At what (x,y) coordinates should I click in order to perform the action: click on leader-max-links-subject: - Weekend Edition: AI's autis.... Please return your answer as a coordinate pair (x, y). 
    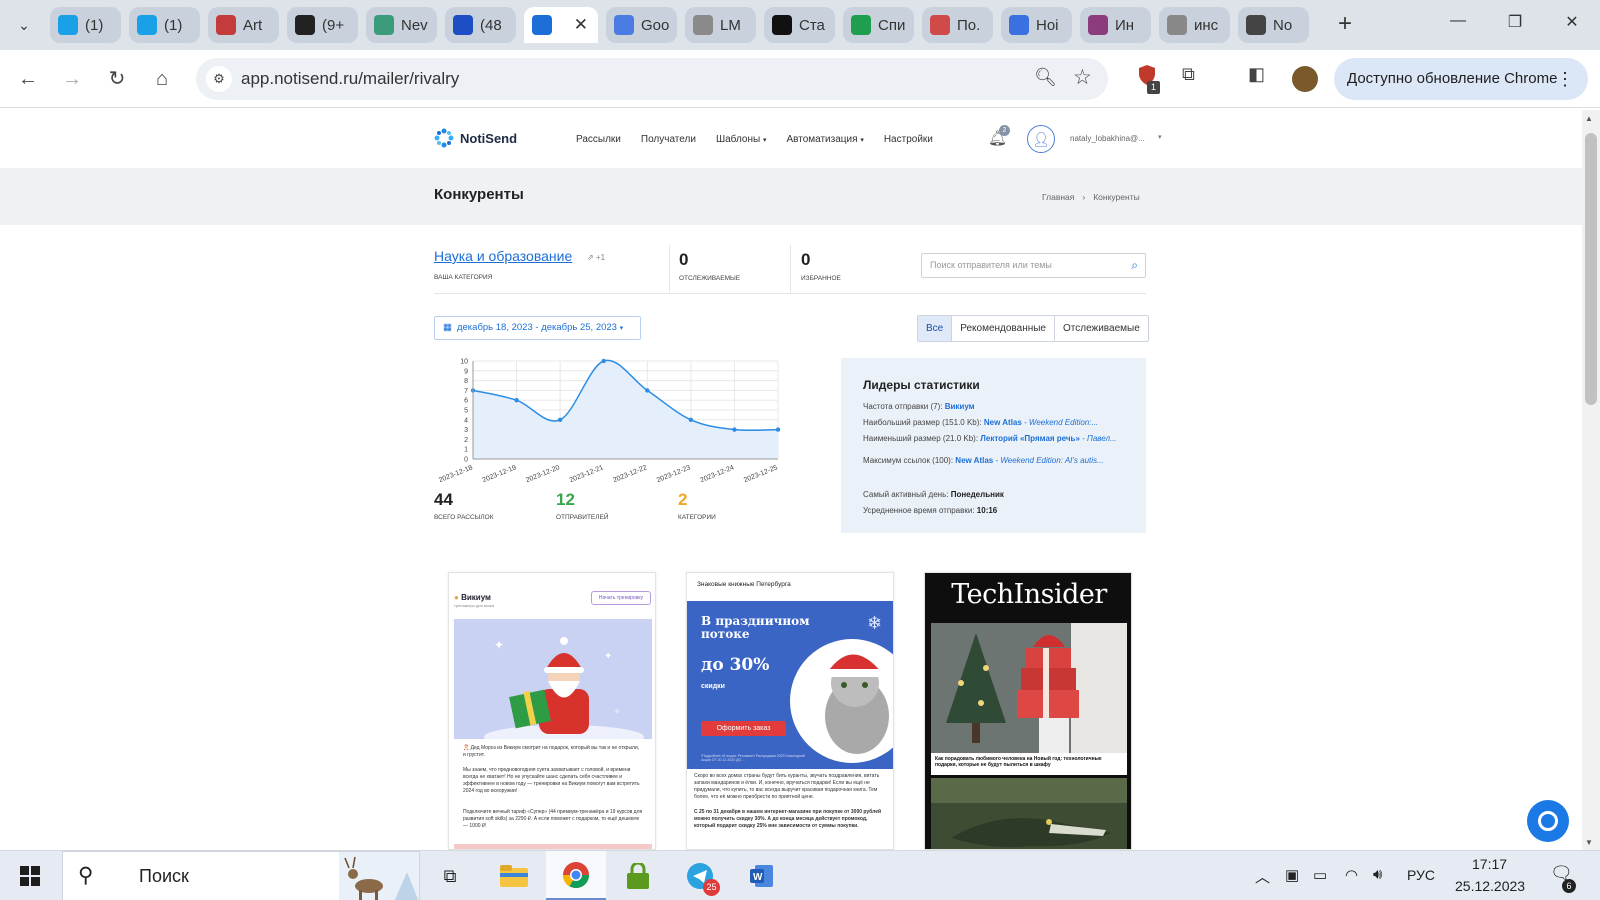
    Looking at the image, I should click on (1048, 460).